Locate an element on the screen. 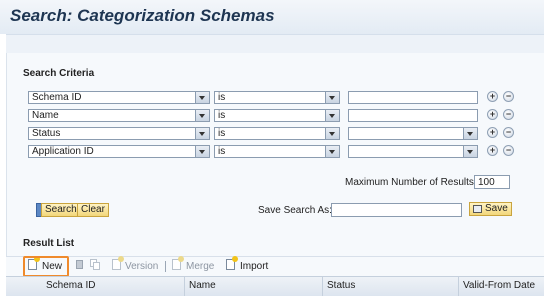 This screenshot has width=544, height=296. new-button-highlight is located at coordinates (46, 266).